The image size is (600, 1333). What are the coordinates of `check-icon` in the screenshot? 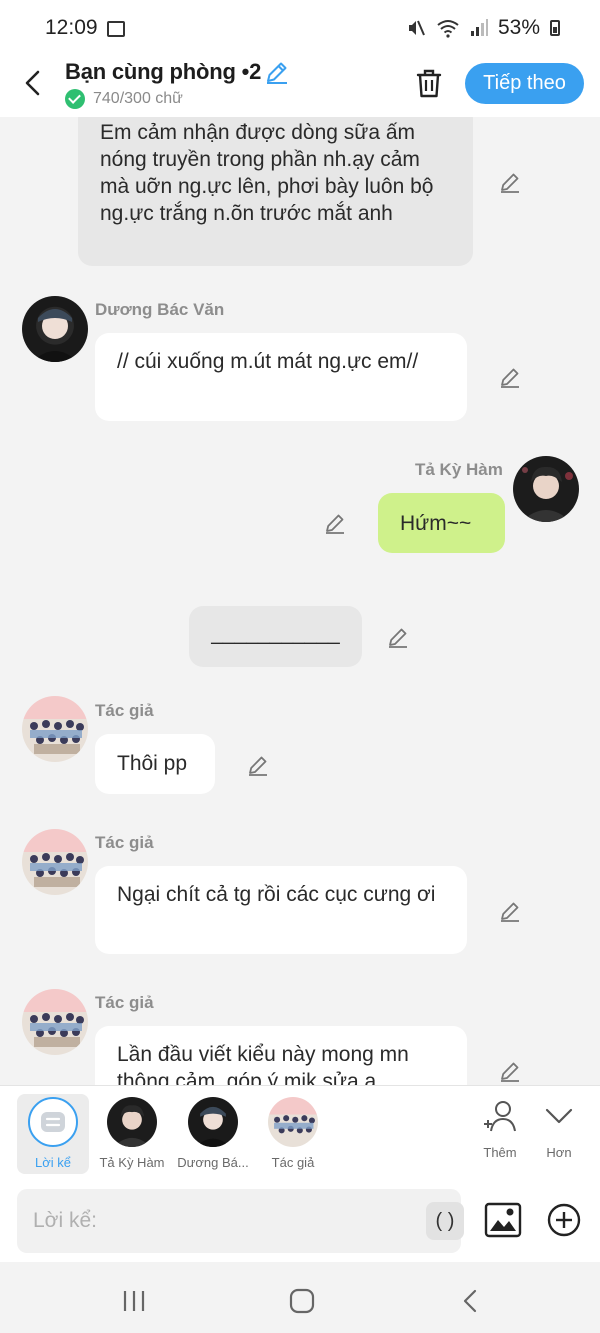 It's located at (75, 99).